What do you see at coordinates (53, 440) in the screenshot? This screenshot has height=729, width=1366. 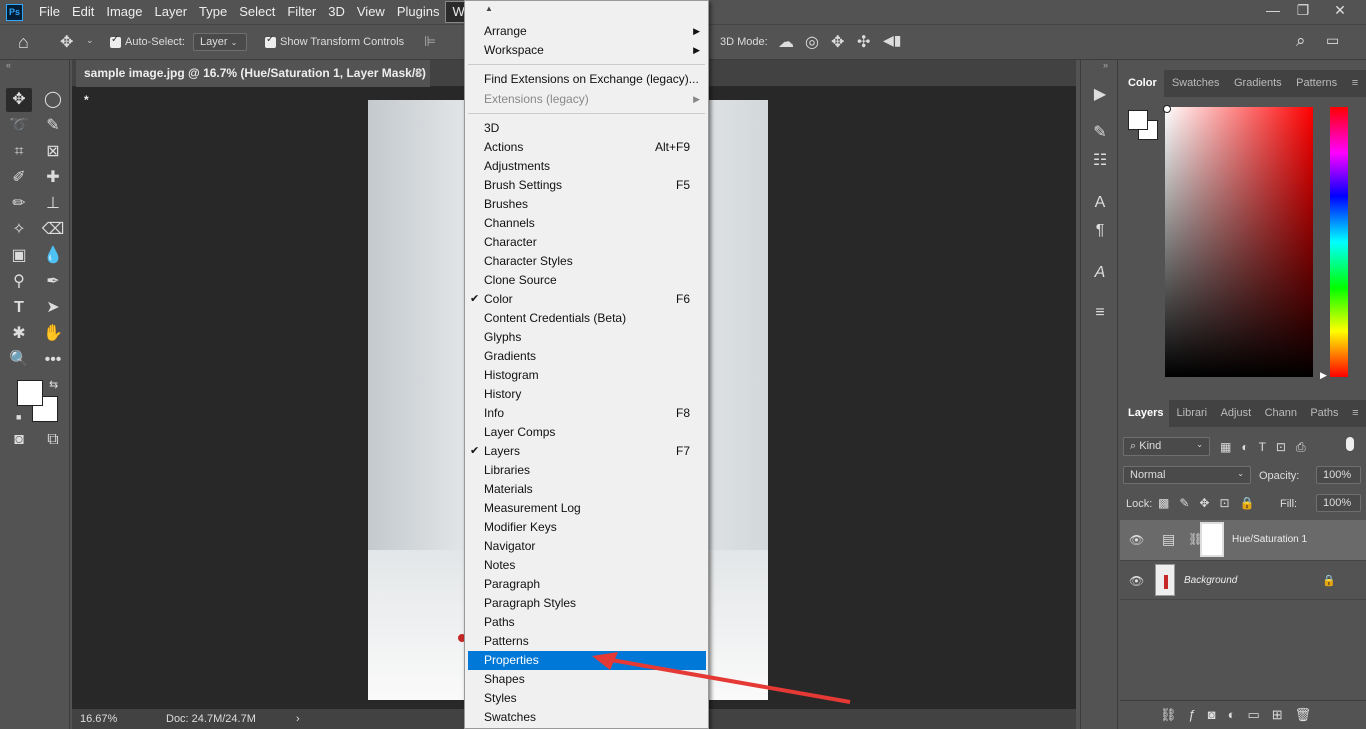 I see `screen-mode-icon: ⧉` at bounding box center [53, 440].